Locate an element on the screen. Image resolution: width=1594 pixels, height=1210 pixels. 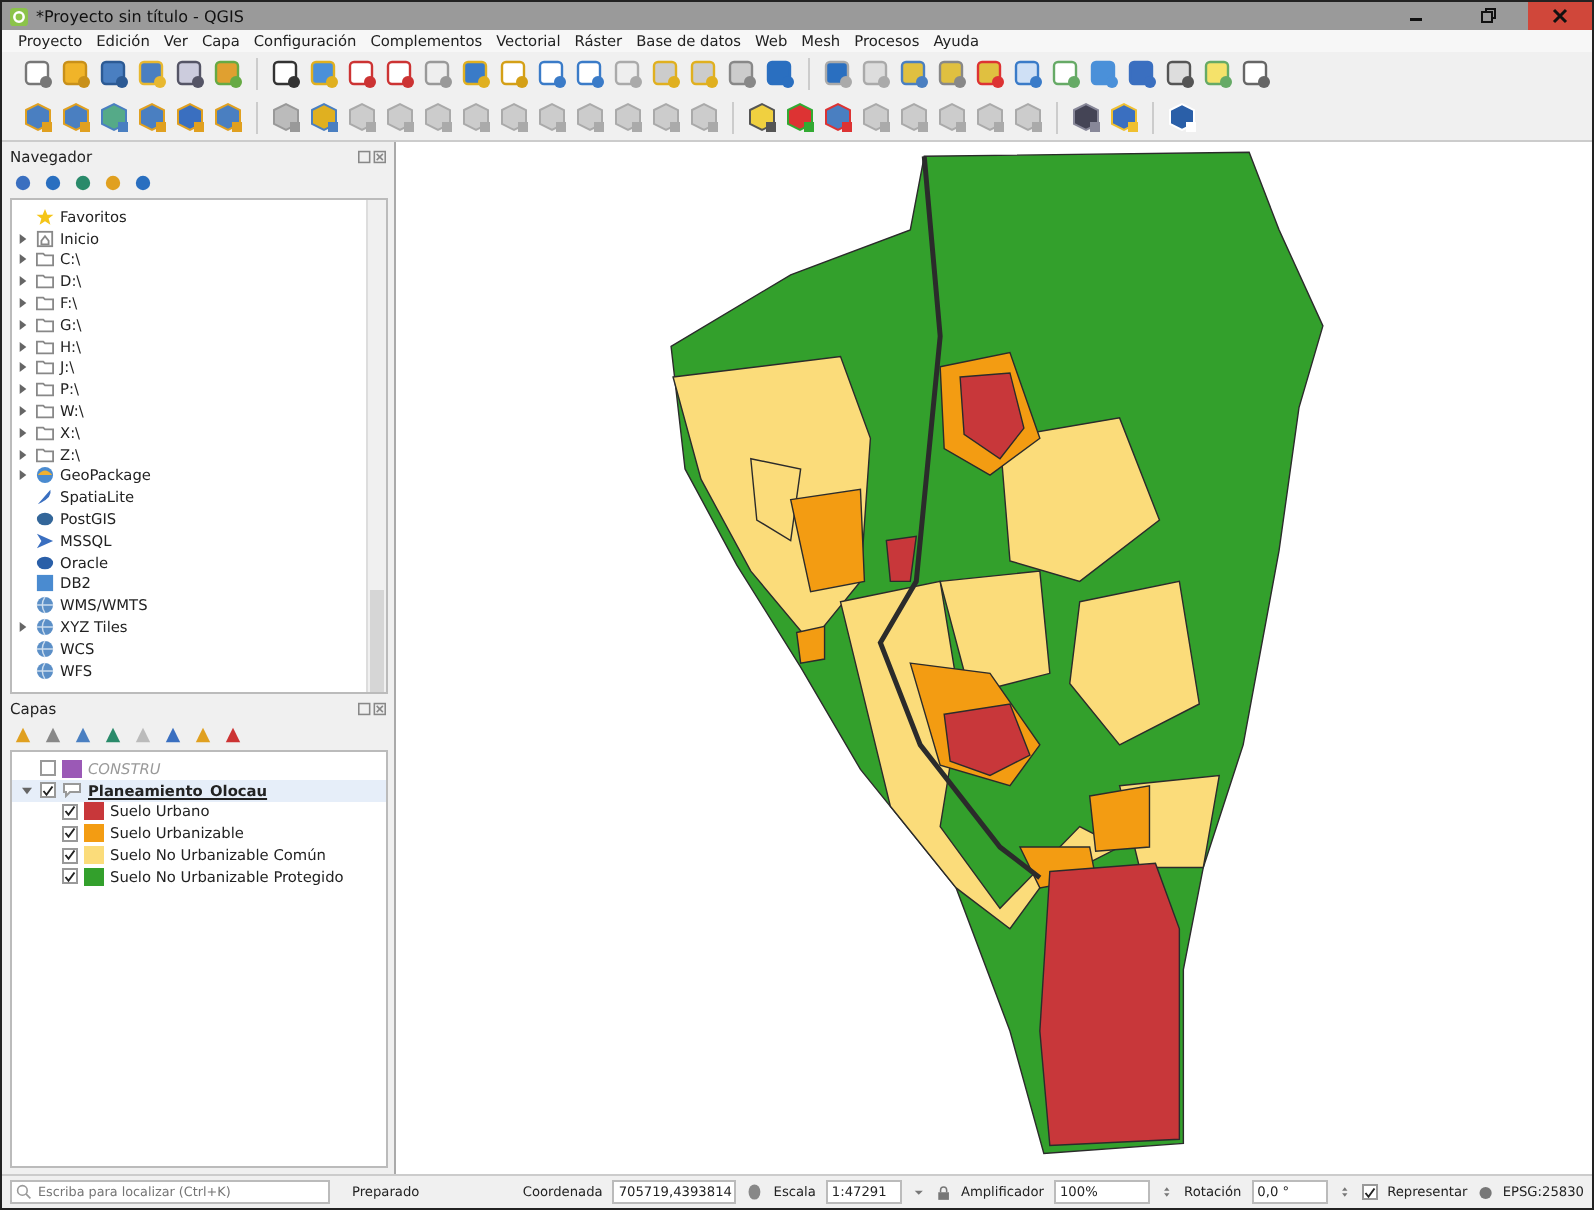
wedge-icon is located at coordinates (45, 540).